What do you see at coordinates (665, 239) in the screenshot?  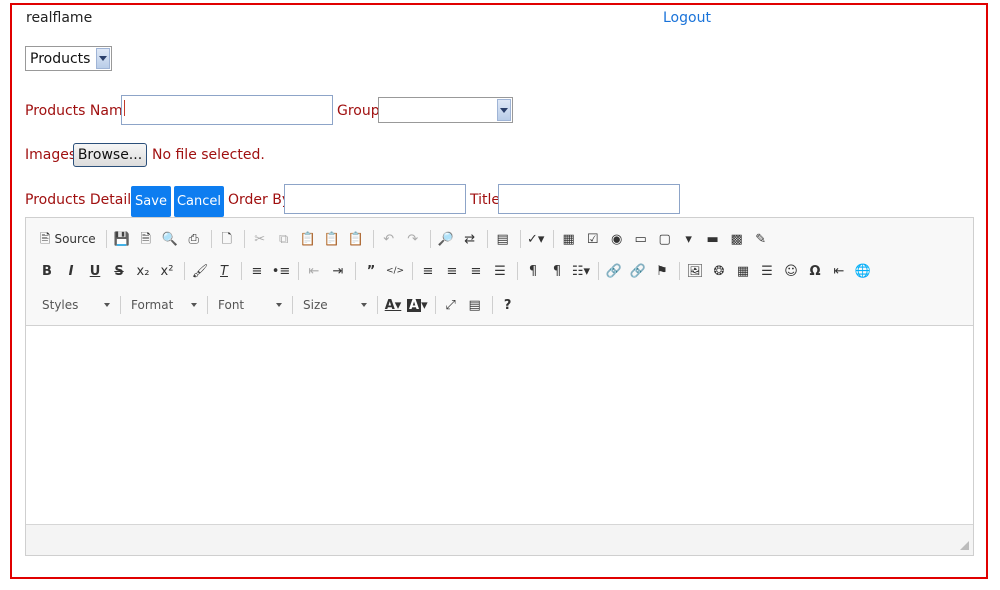 I see `textarea-button: ▢` at bounding box center [665, 239].